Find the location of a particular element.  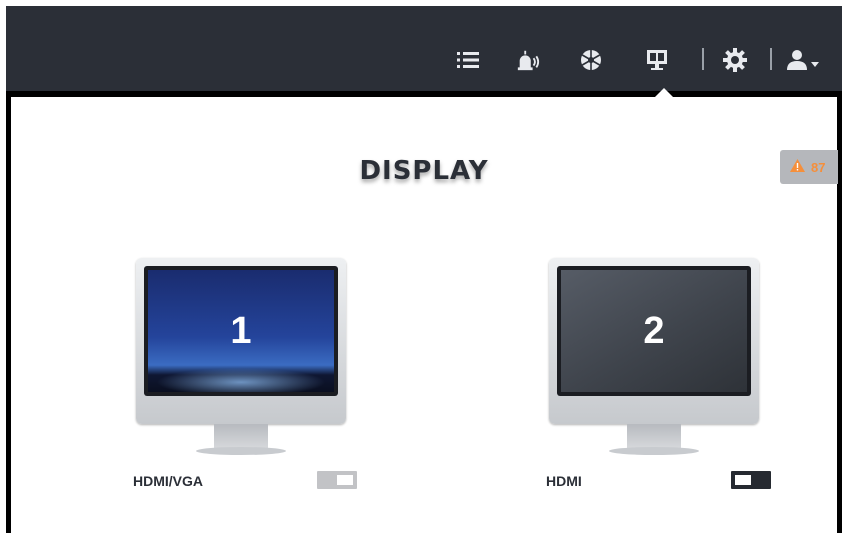

aperture-icon is located at coordinates (591, 60).